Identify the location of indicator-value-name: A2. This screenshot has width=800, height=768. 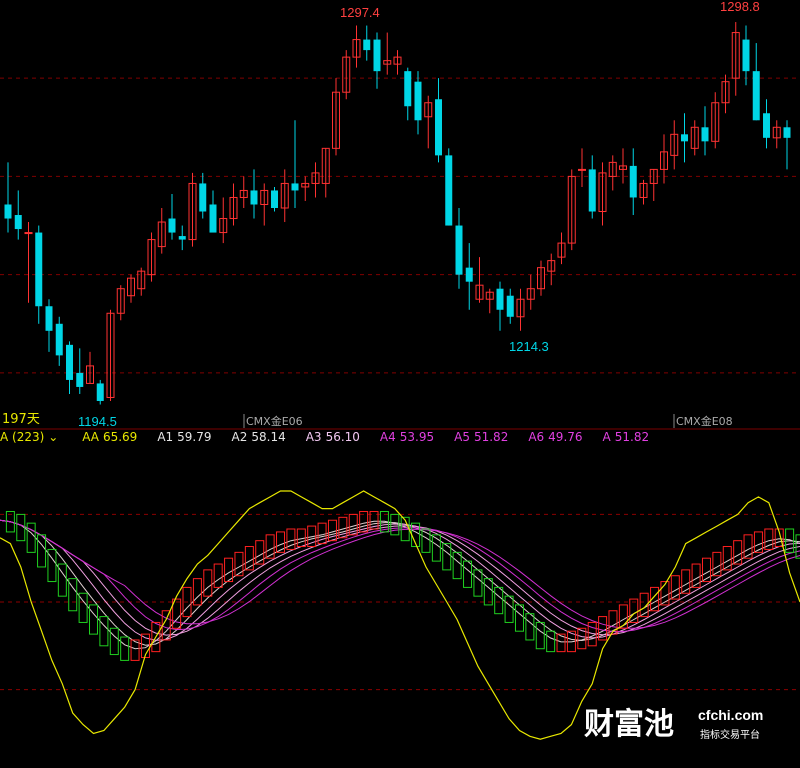
(239, 437).